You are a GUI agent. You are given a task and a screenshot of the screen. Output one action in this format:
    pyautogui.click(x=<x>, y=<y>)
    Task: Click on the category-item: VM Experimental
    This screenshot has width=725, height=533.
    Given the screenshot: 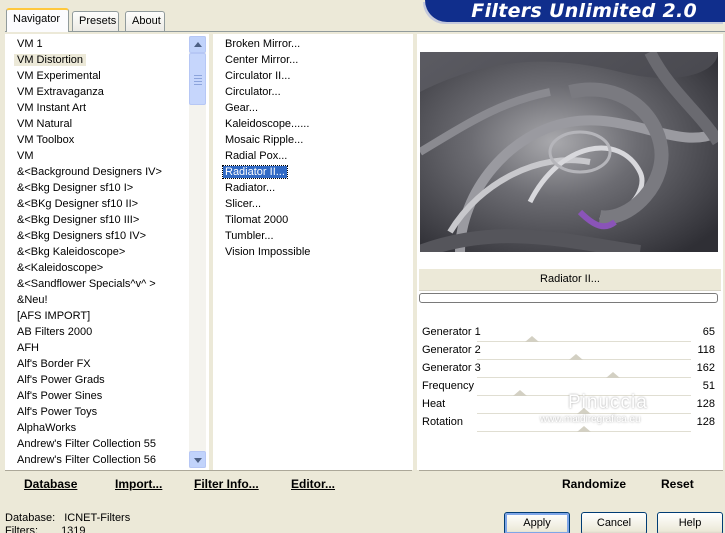 What is the action you would take?
    pyautogui.click(x=59, y=76)
    